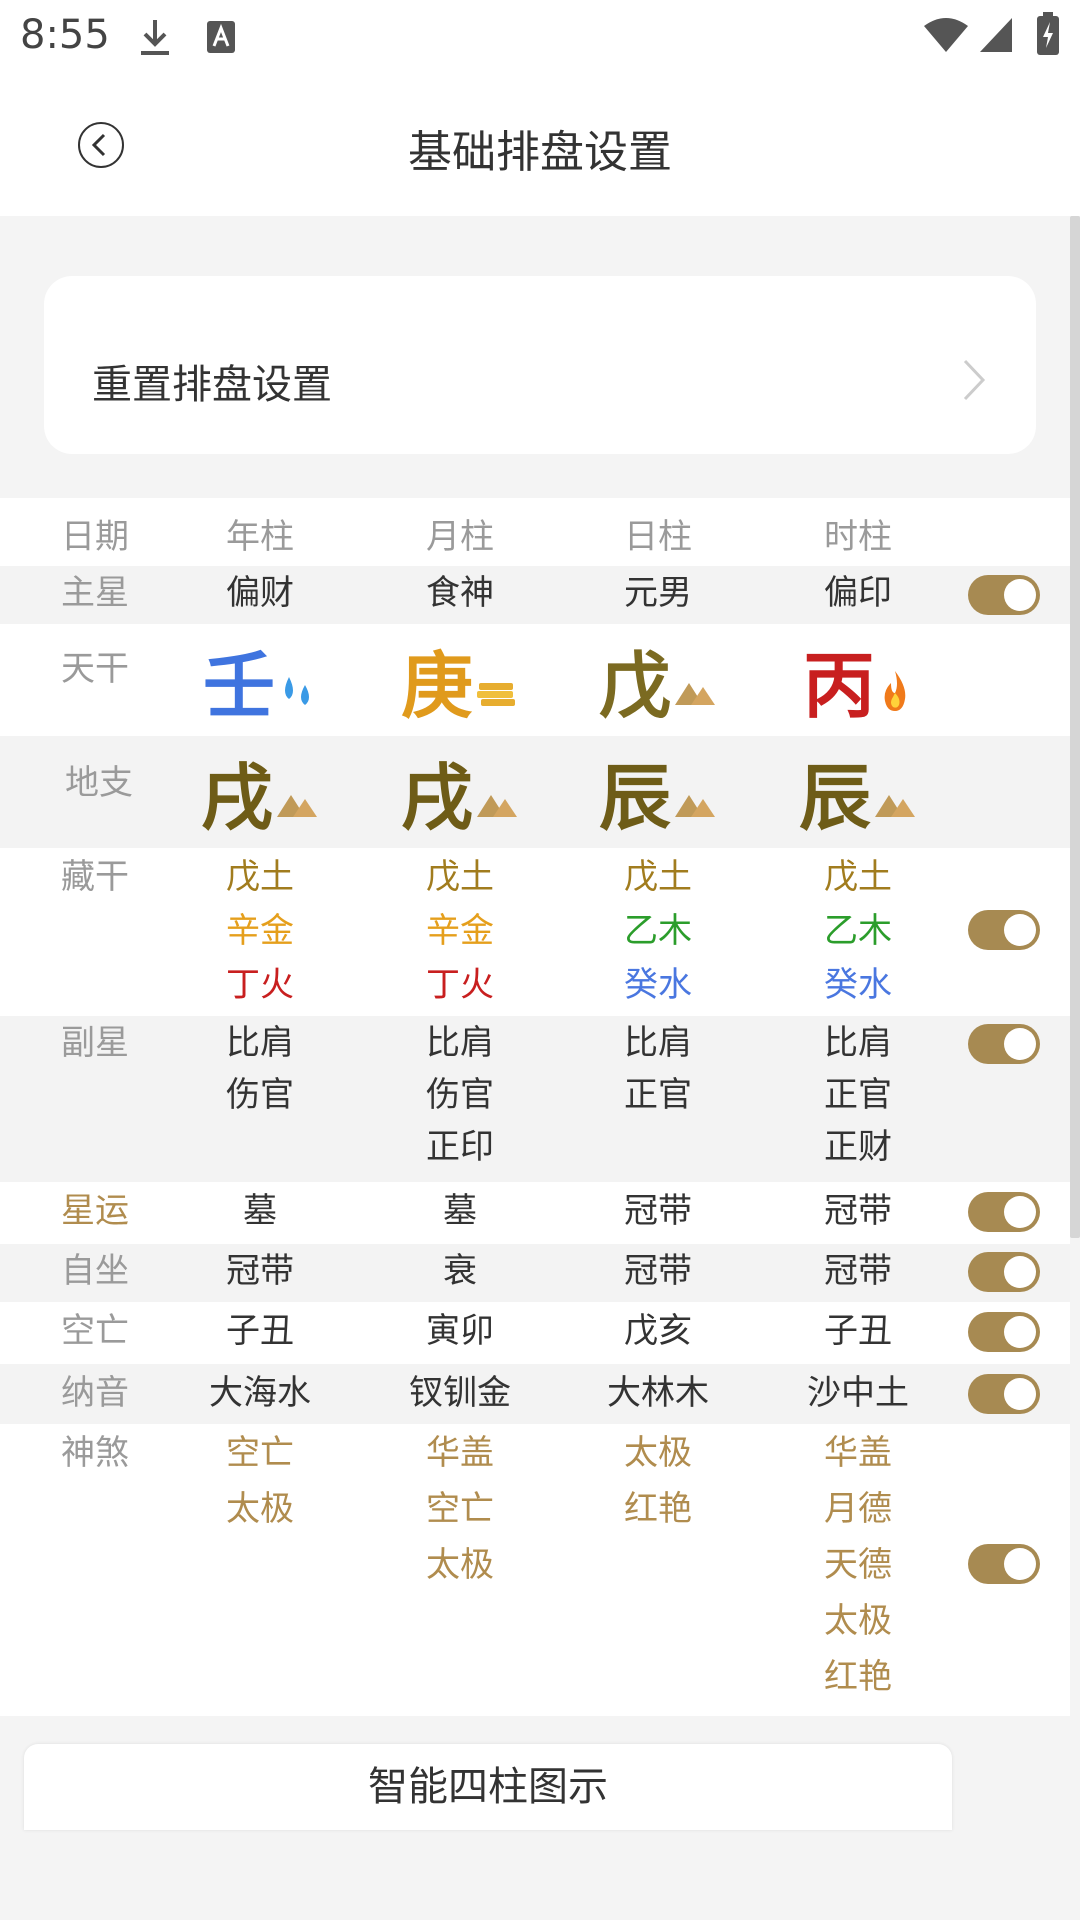 Image resolution: width=1080 pixels, height=1920 pixels. I want to click on row-void: 空亡 子丑 寅卯 戊亥 子丑, so click(535, 1333).